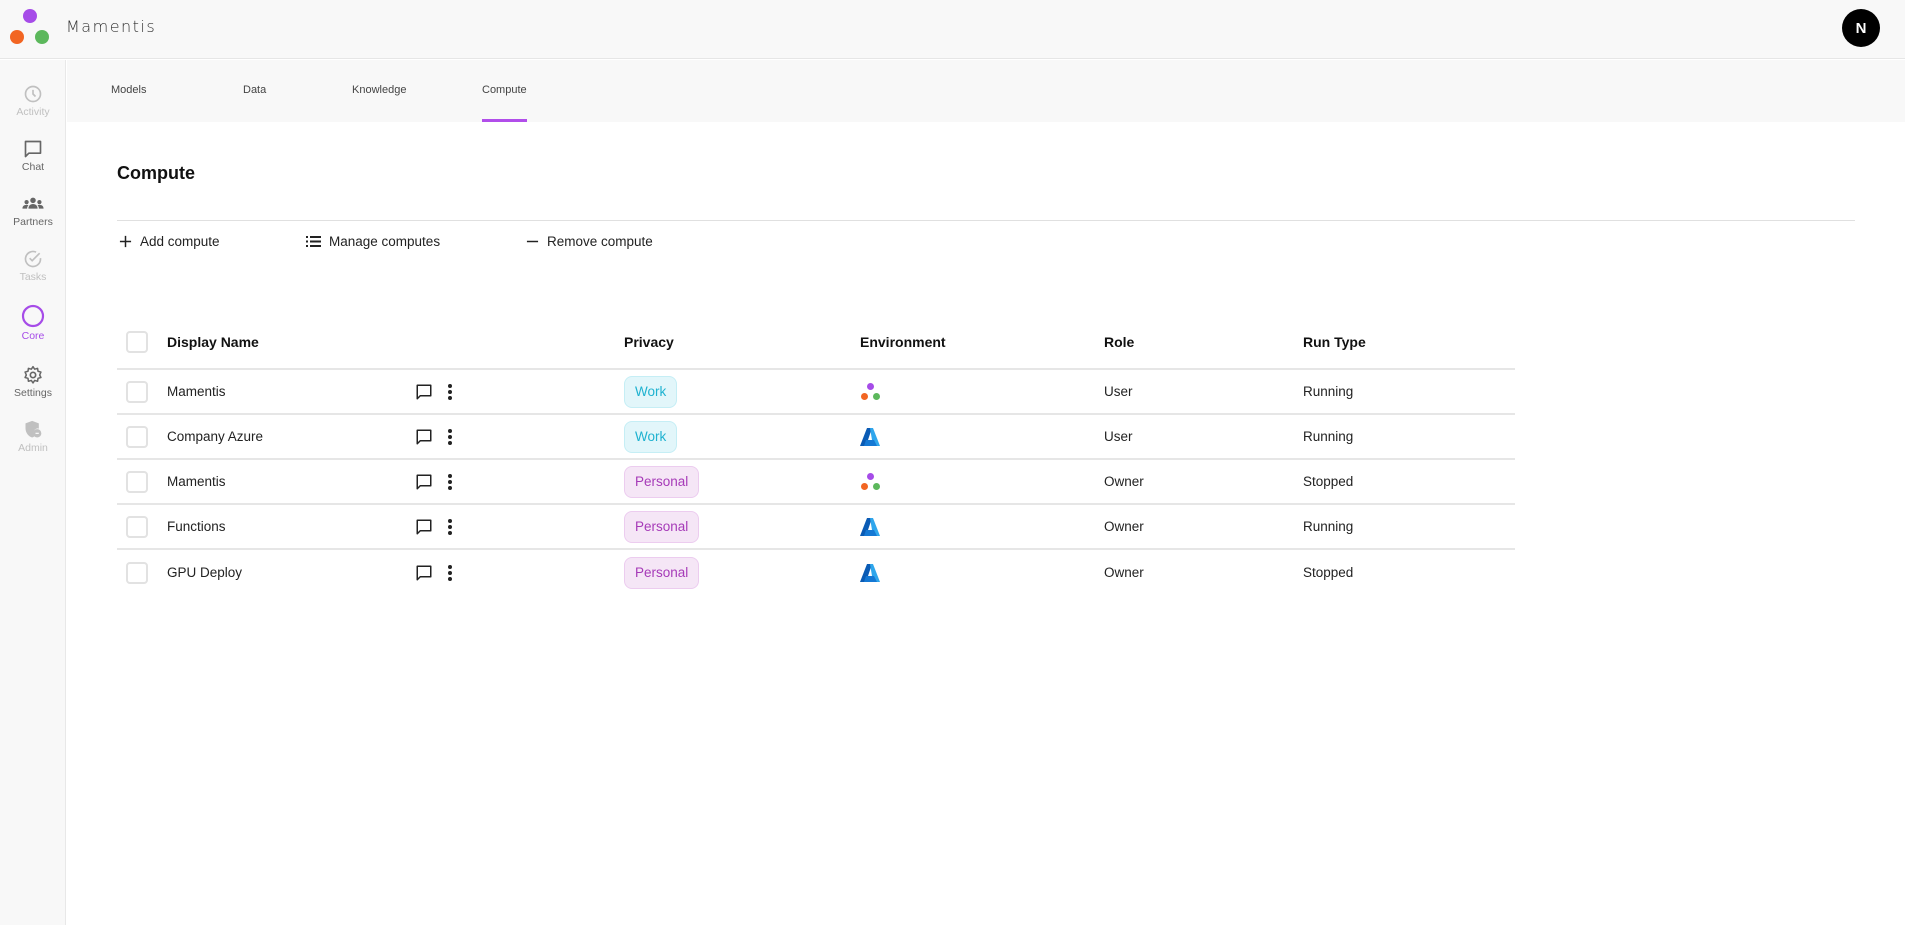  I want to click on sidebar-item-tasks: Tasks, so click(33, 274).